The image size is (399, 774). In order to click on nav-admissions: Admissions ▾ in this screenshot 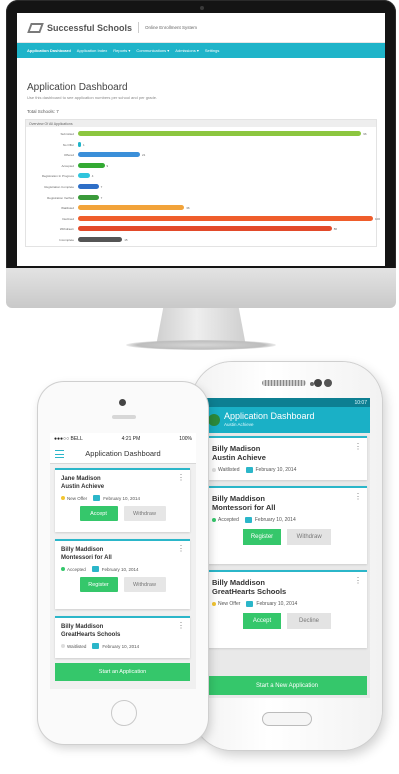, I will do `click(187, 50)`.